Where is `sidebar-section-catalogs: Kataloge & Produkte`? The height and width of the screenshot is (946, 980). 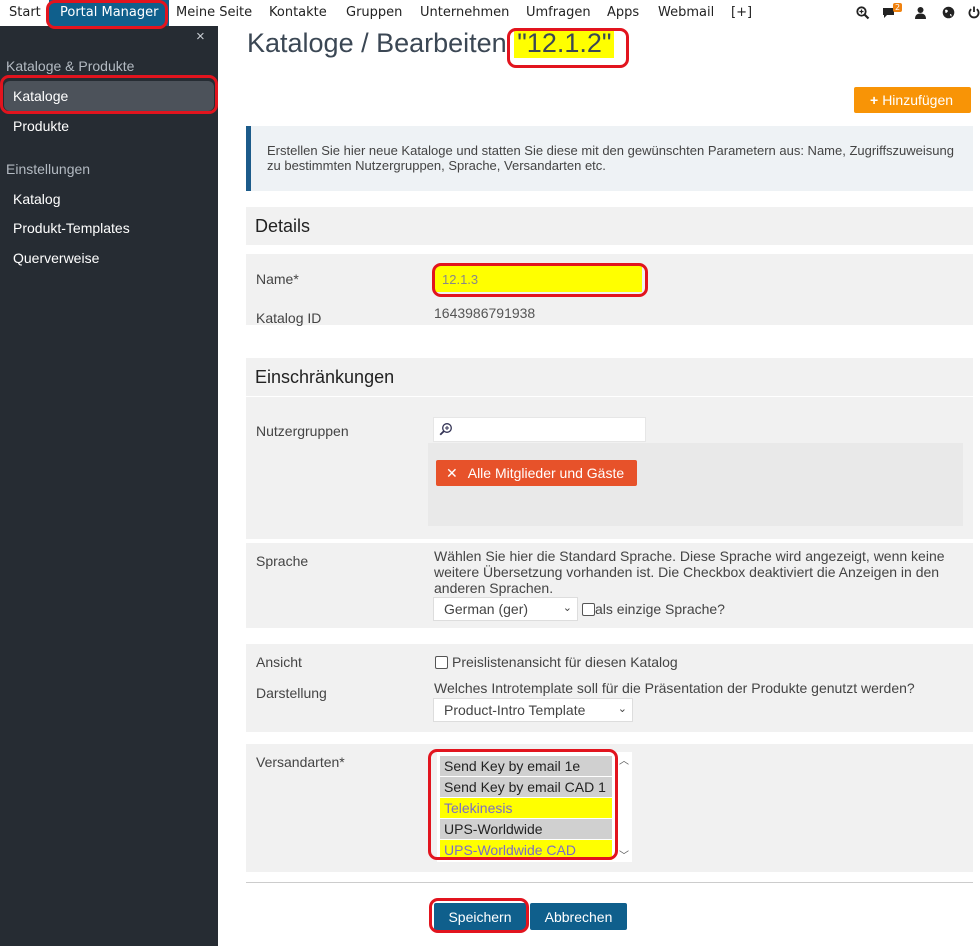
sidebar-section-catalogs: Kataloge & Produkte is located at coordinates (70, 66).